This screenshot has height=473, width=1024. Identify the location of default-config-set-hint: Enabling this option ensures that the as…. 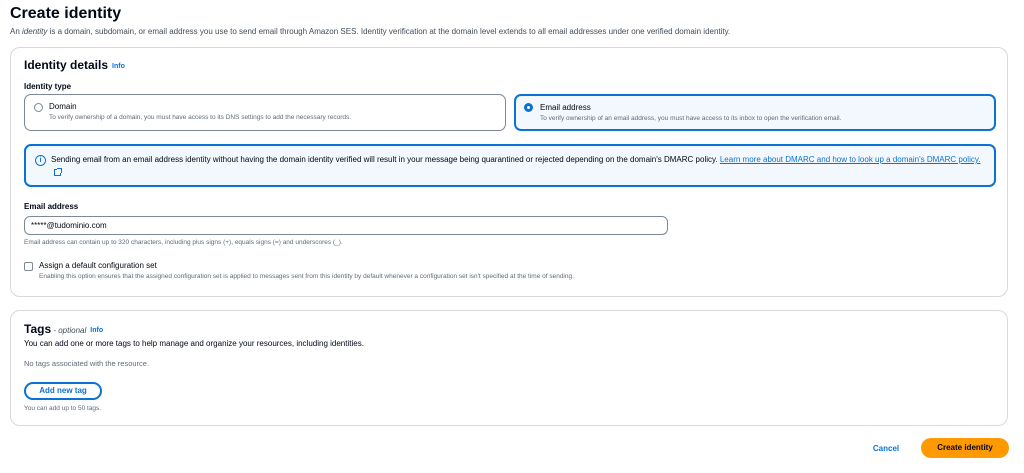
(306, 276).